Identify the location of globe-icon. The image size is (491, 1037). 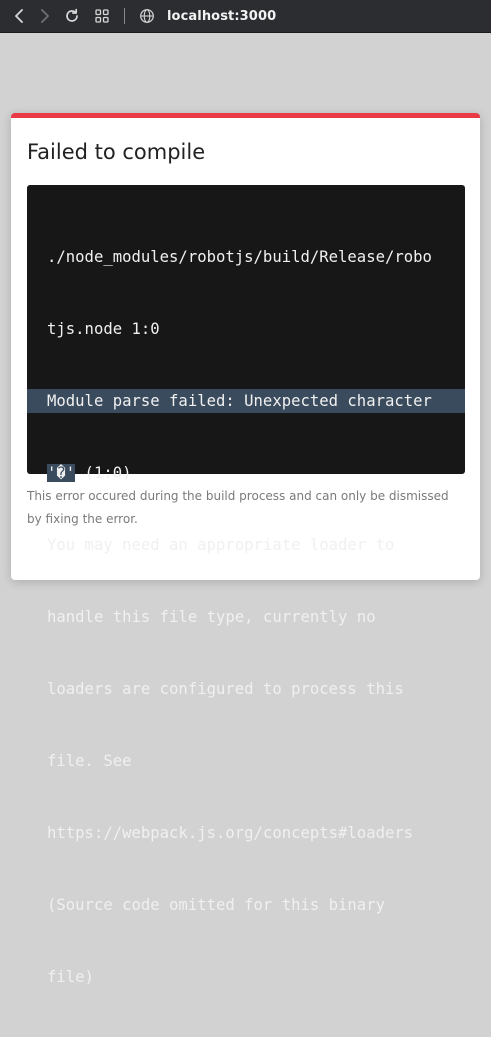
(147, 16).